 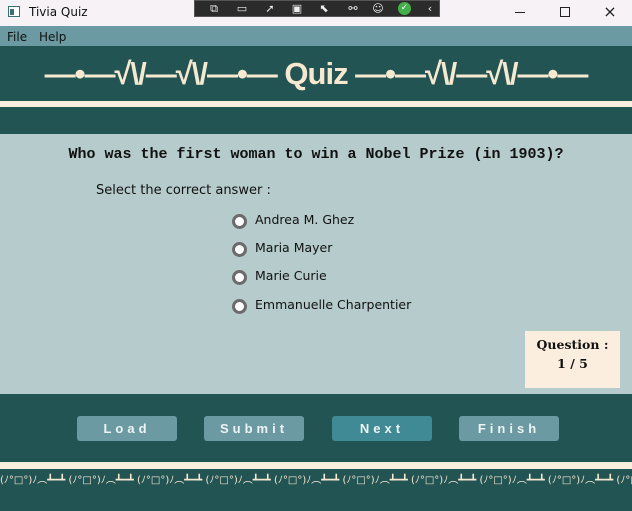 I want to click on menu-help: Help, so click(x=52, y=37).